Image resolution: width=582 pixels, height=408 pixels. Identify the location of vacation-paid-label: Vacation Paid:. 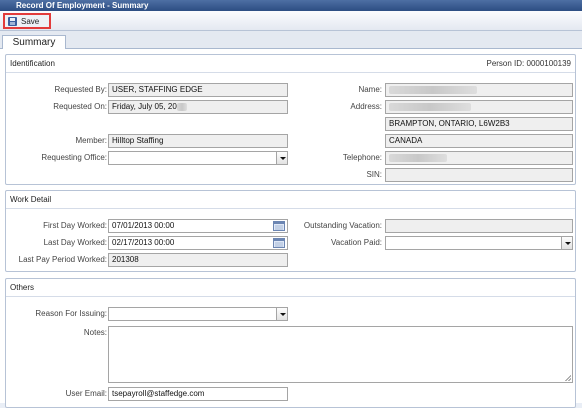
(356, 242).